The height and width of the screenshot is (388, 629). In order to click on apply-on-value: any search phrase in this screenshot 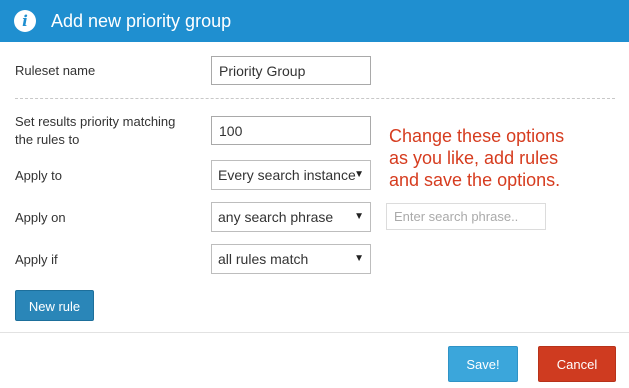, I will do `click(276, 217)`.